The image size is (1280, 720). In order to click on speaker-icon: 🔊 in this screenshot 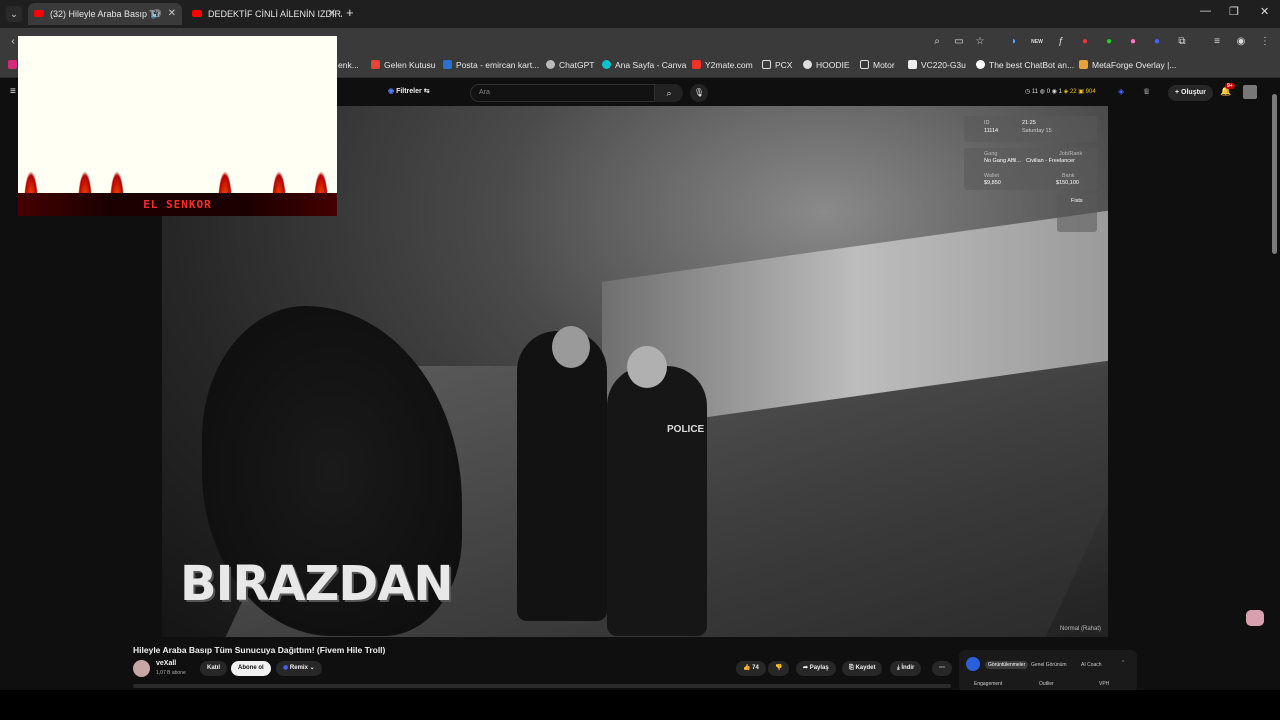, I will do `click(156, 14)`.